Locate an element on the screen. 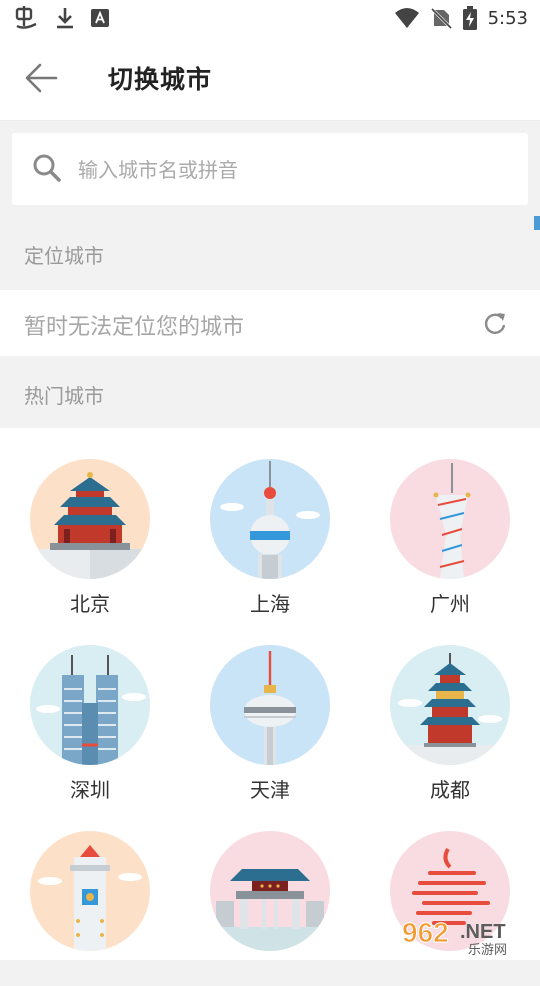 This screenshot has width=540, height=986. city-item-shanghai: 上海 is located at coordinates (270, 522).